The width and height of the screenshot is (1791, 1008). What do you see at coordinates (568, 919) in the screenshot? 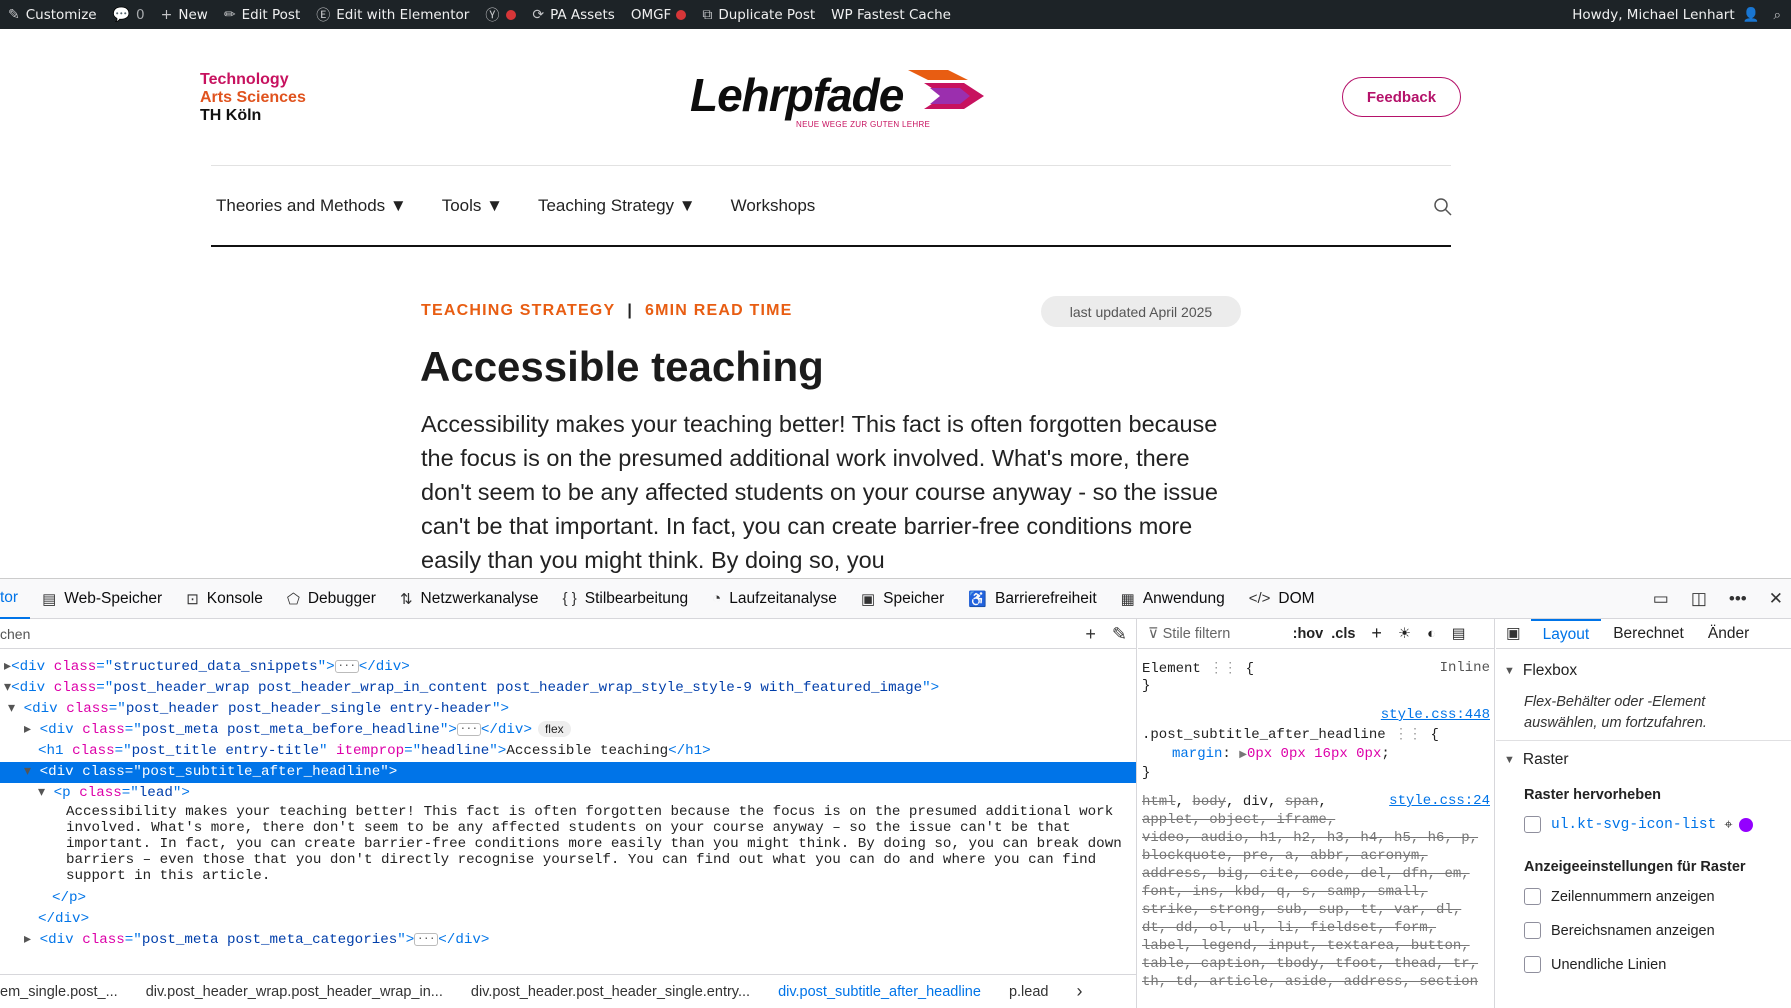
I see `tree-row: </div>` at bounding box center [568, 919].